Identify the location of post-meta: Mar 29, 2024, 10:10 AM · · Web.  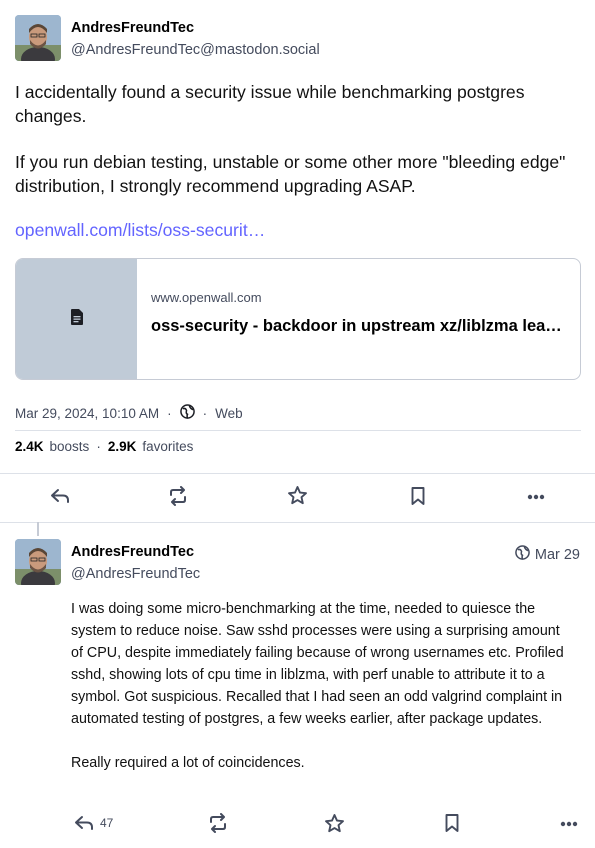
(129, 413).